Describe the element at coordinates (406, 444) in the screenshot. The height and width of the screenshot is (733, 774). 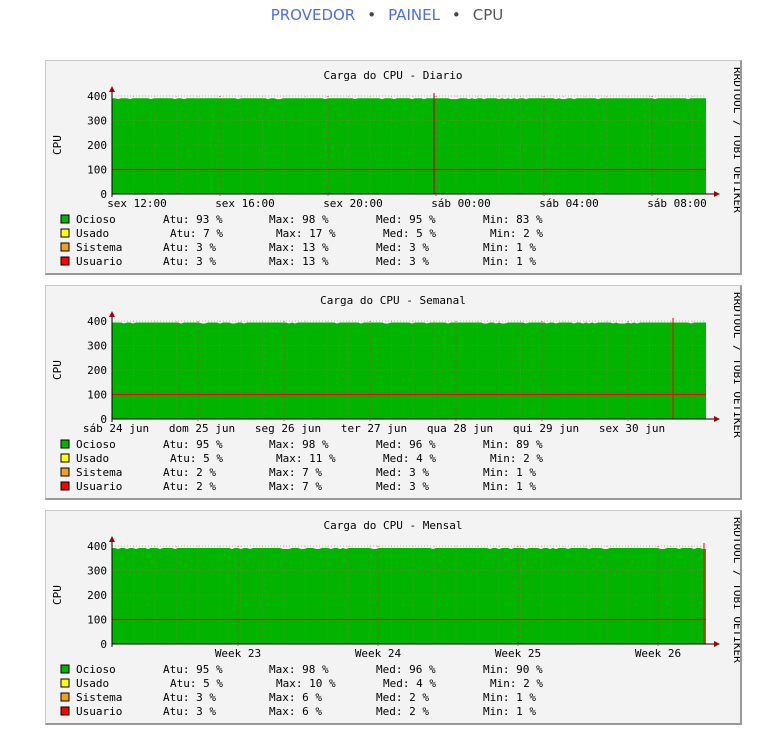
I see `legend-med: Med: 96 %` at that location.